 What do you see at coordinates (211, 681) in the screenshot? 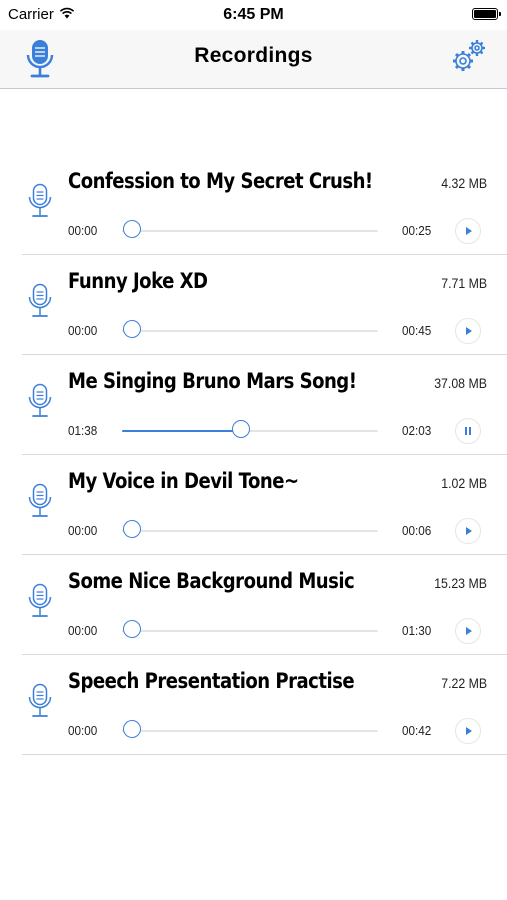
I see `recording-title: Speech Presentation Practise` at bounding box center [211, 681].